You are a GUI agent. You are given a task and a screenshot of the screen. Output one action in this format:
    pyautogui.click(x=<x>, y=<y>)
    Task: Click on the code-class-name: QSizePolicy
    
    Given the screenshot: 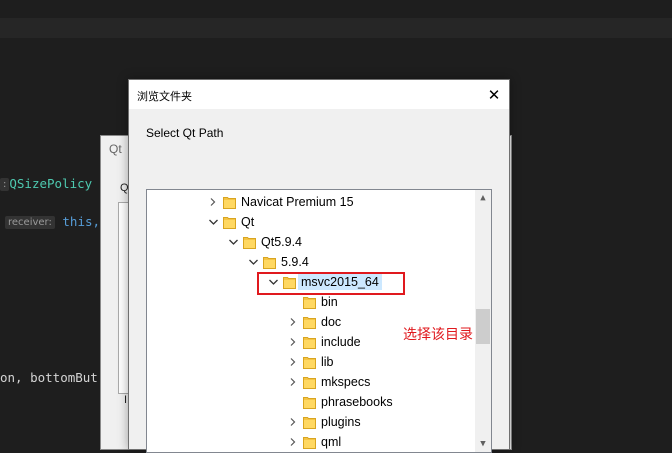 What is the action you would take?
    pyautogui.click(x=51, y=183)
    